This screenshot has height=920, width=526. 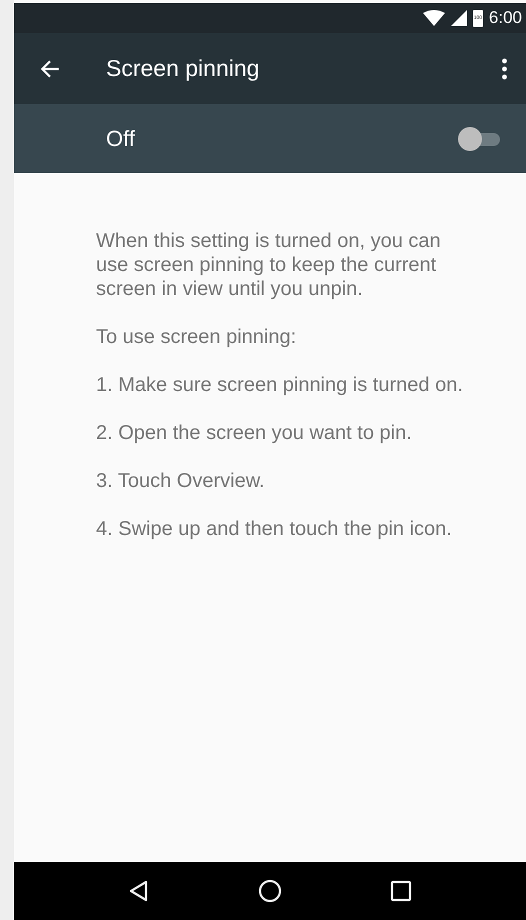 I want to click on description-text: 4. Swipe up and then touch the pin icon., so click(x=274, y=529).